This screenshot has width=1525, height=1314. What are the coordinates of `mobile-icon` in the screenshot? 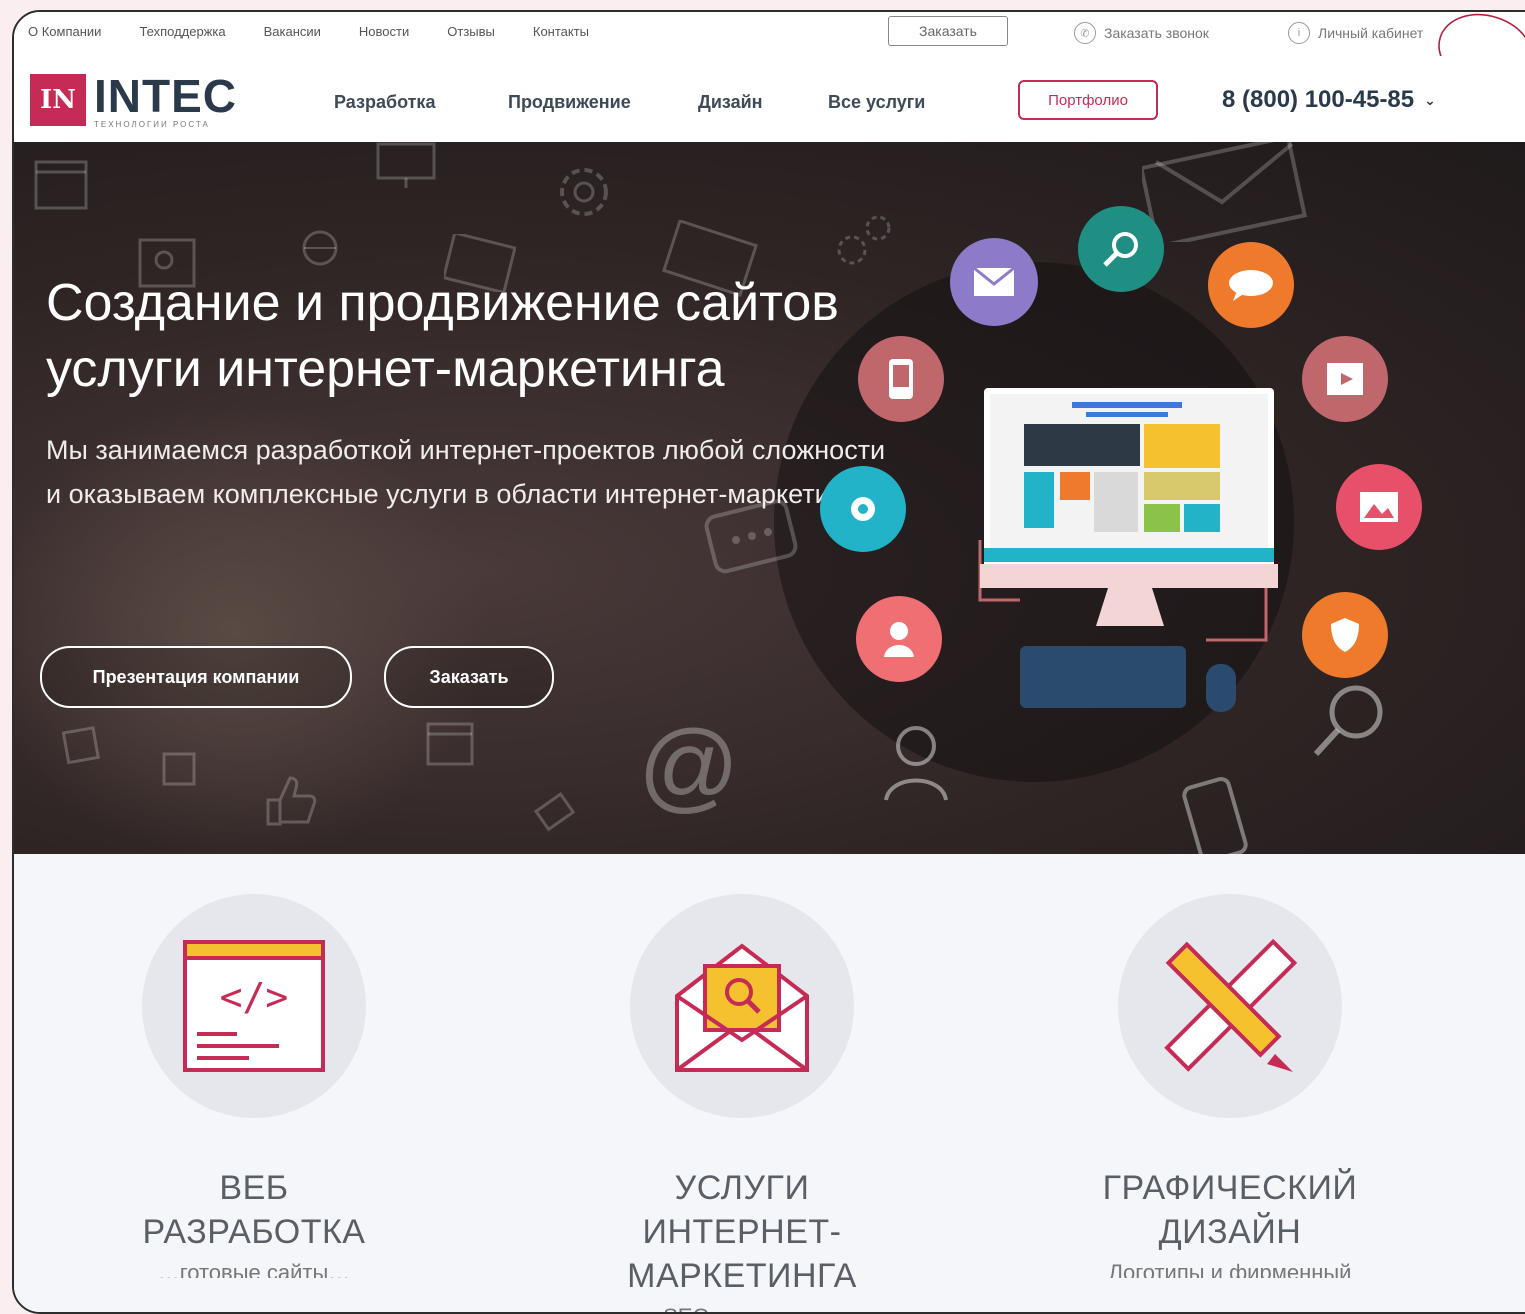 It's located at (901, 379).